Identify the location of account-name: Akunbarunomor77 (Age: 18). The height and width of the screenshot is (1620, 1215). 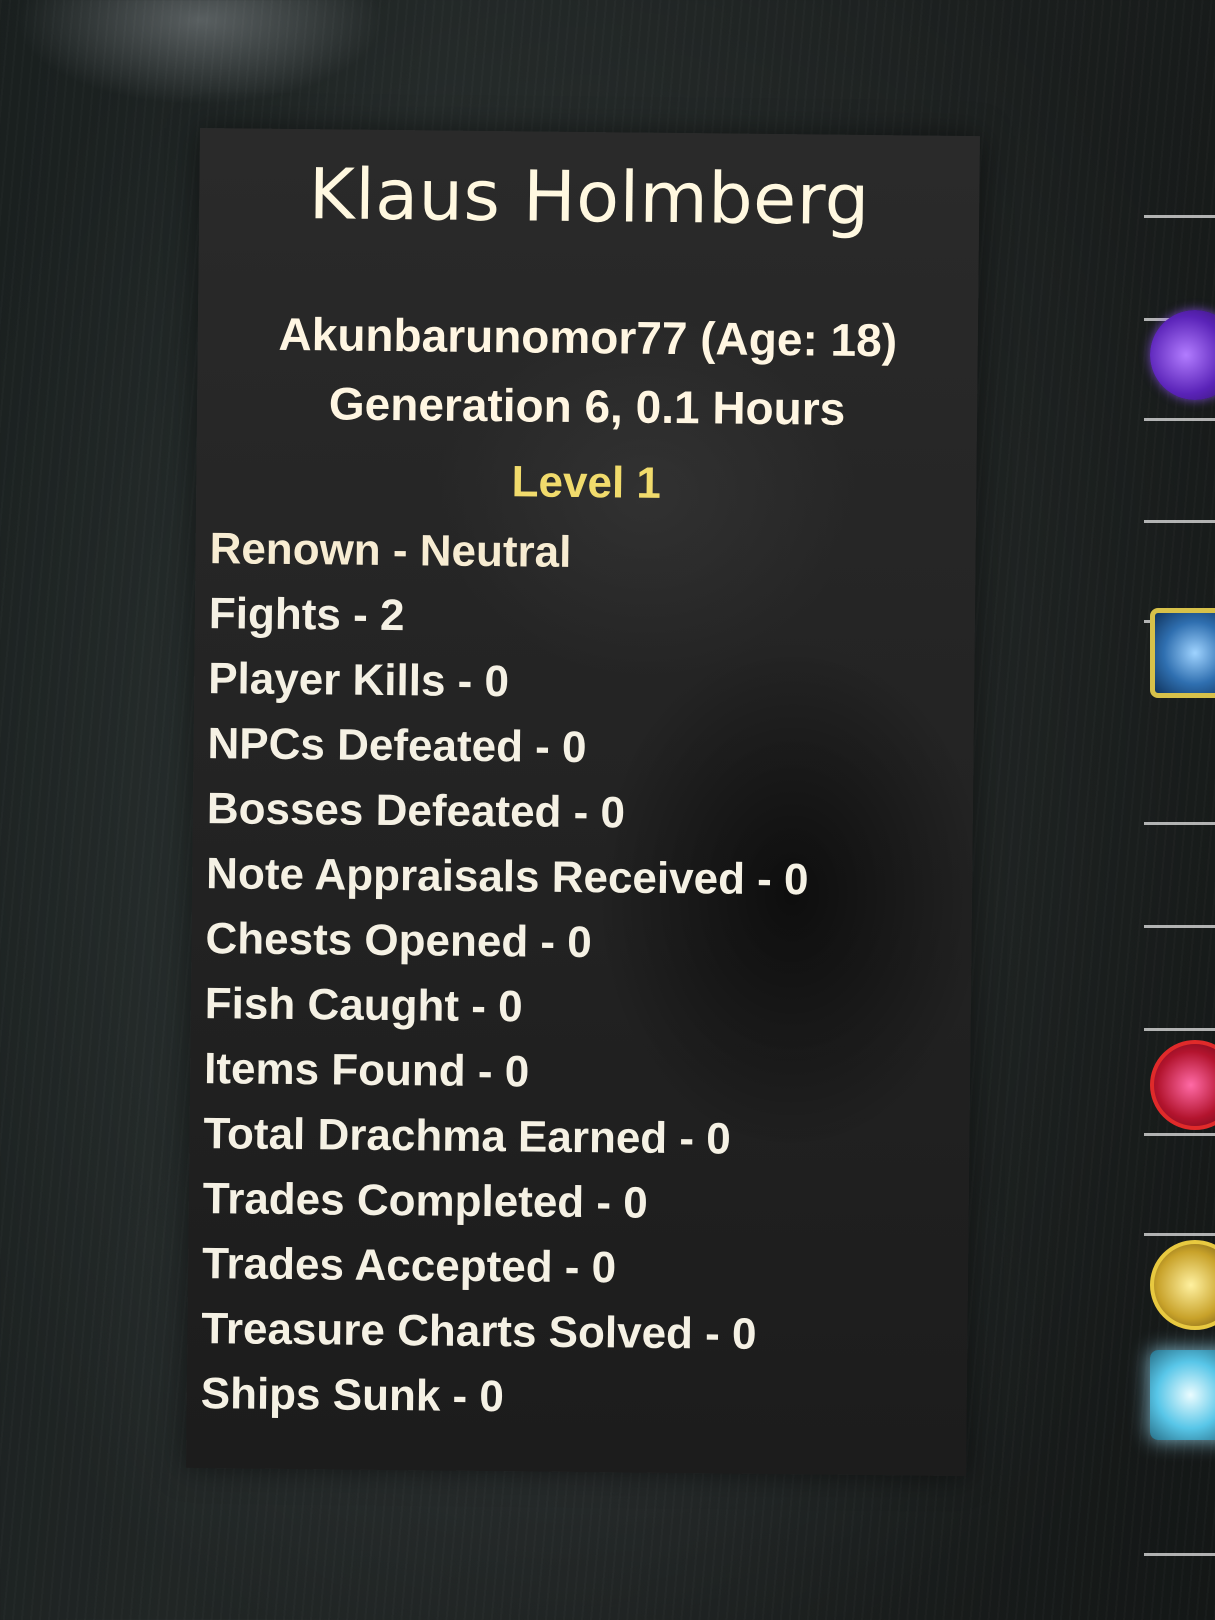
(588, 337).